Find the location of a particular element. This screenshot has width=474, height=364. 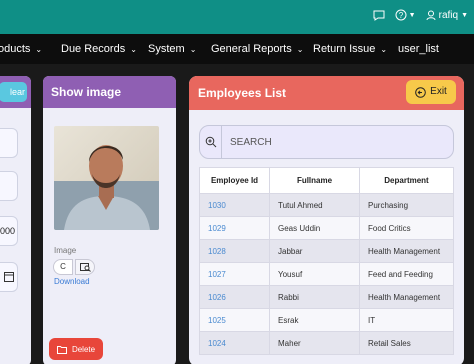

table-header-row: Employee Id Fullname Department is located at coordinates (326, 180).